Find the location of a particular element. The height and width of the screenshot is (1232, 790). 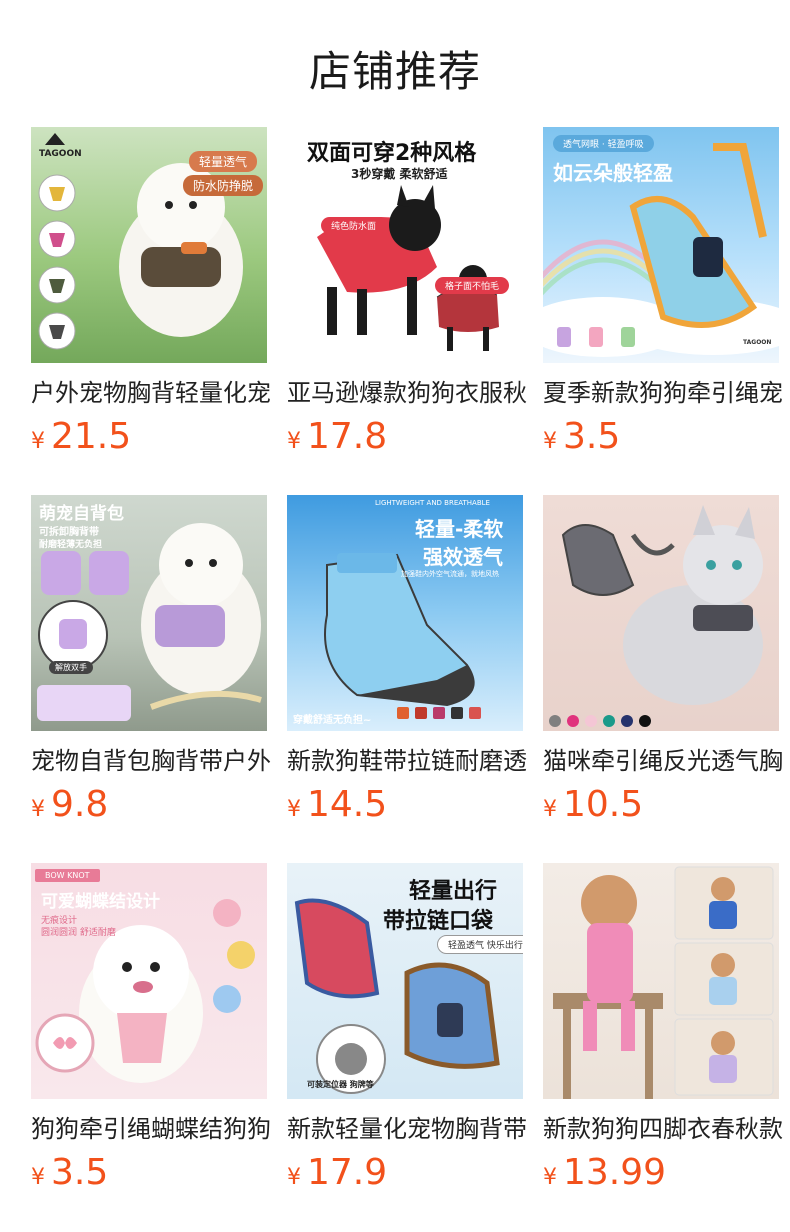

image-subheadline: 可拆卸胸背带 is located at coordinates (69, 532).